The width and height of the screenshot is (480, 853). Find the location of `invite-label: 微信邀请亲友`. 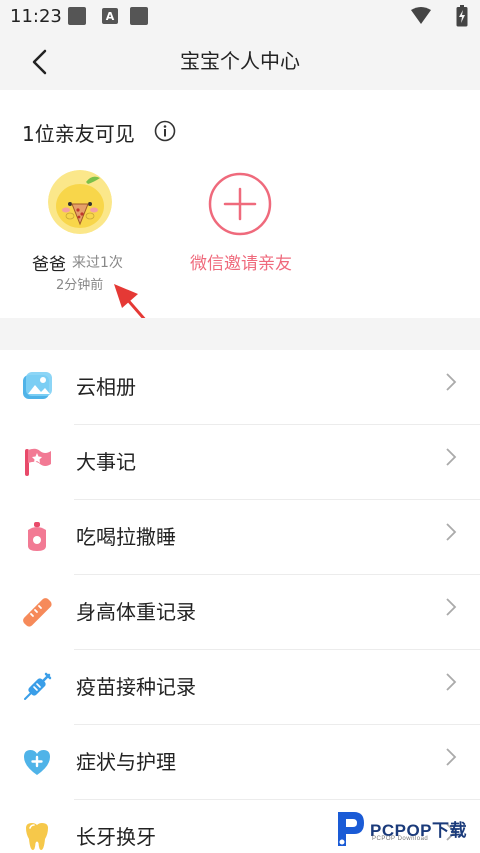

invite-label: 微信邀请亲友 is located at coordinates (241, 264).